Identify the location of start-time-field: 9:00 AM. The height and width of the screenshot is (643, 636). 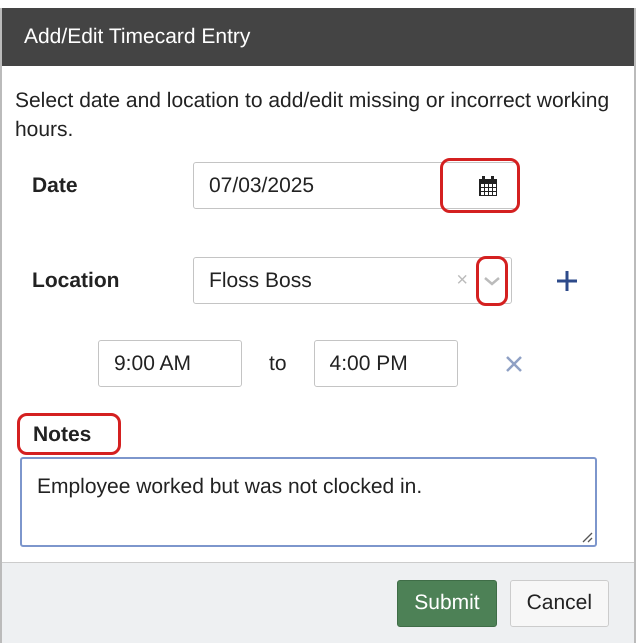
(170, 363).